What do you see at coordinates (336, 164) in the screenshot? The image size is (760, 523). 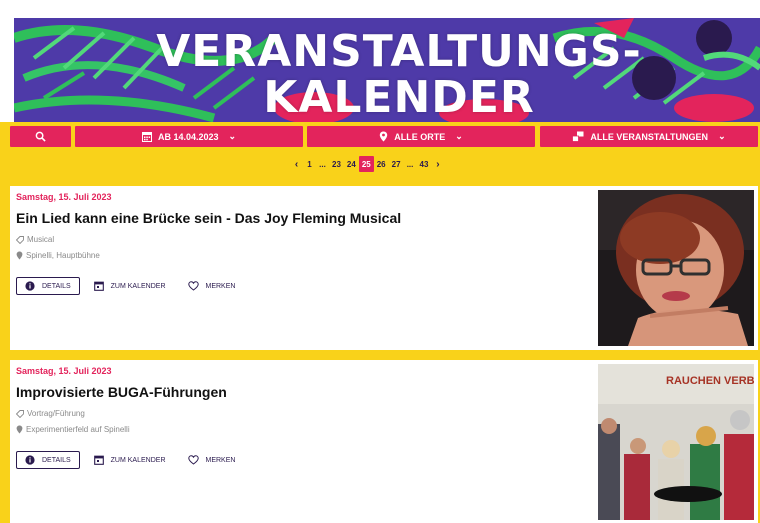 I see `pagination-page: 23` at bounding box center [336, 164].